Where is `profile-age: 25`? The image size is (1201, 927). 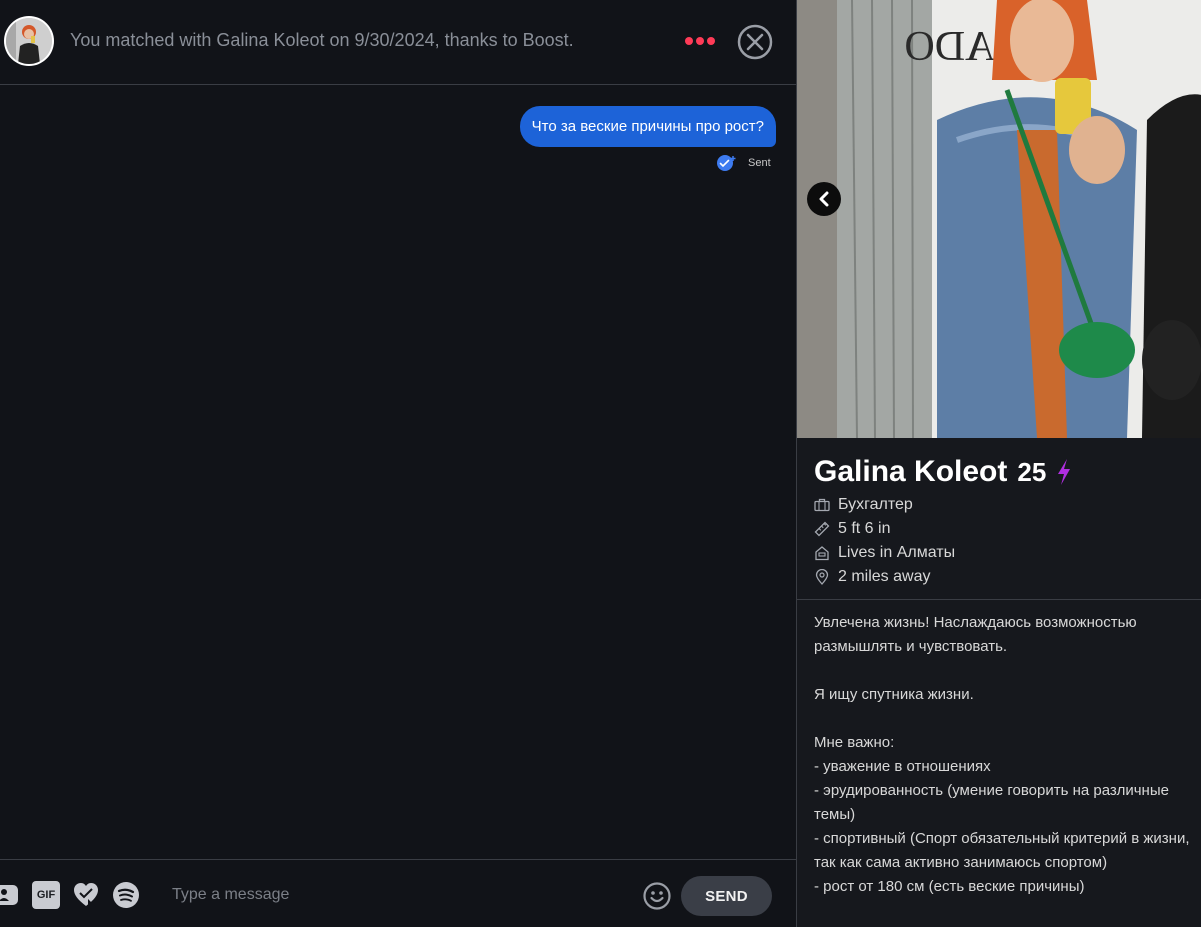 profile-age: 25 is located at coordinates (1032, 471).